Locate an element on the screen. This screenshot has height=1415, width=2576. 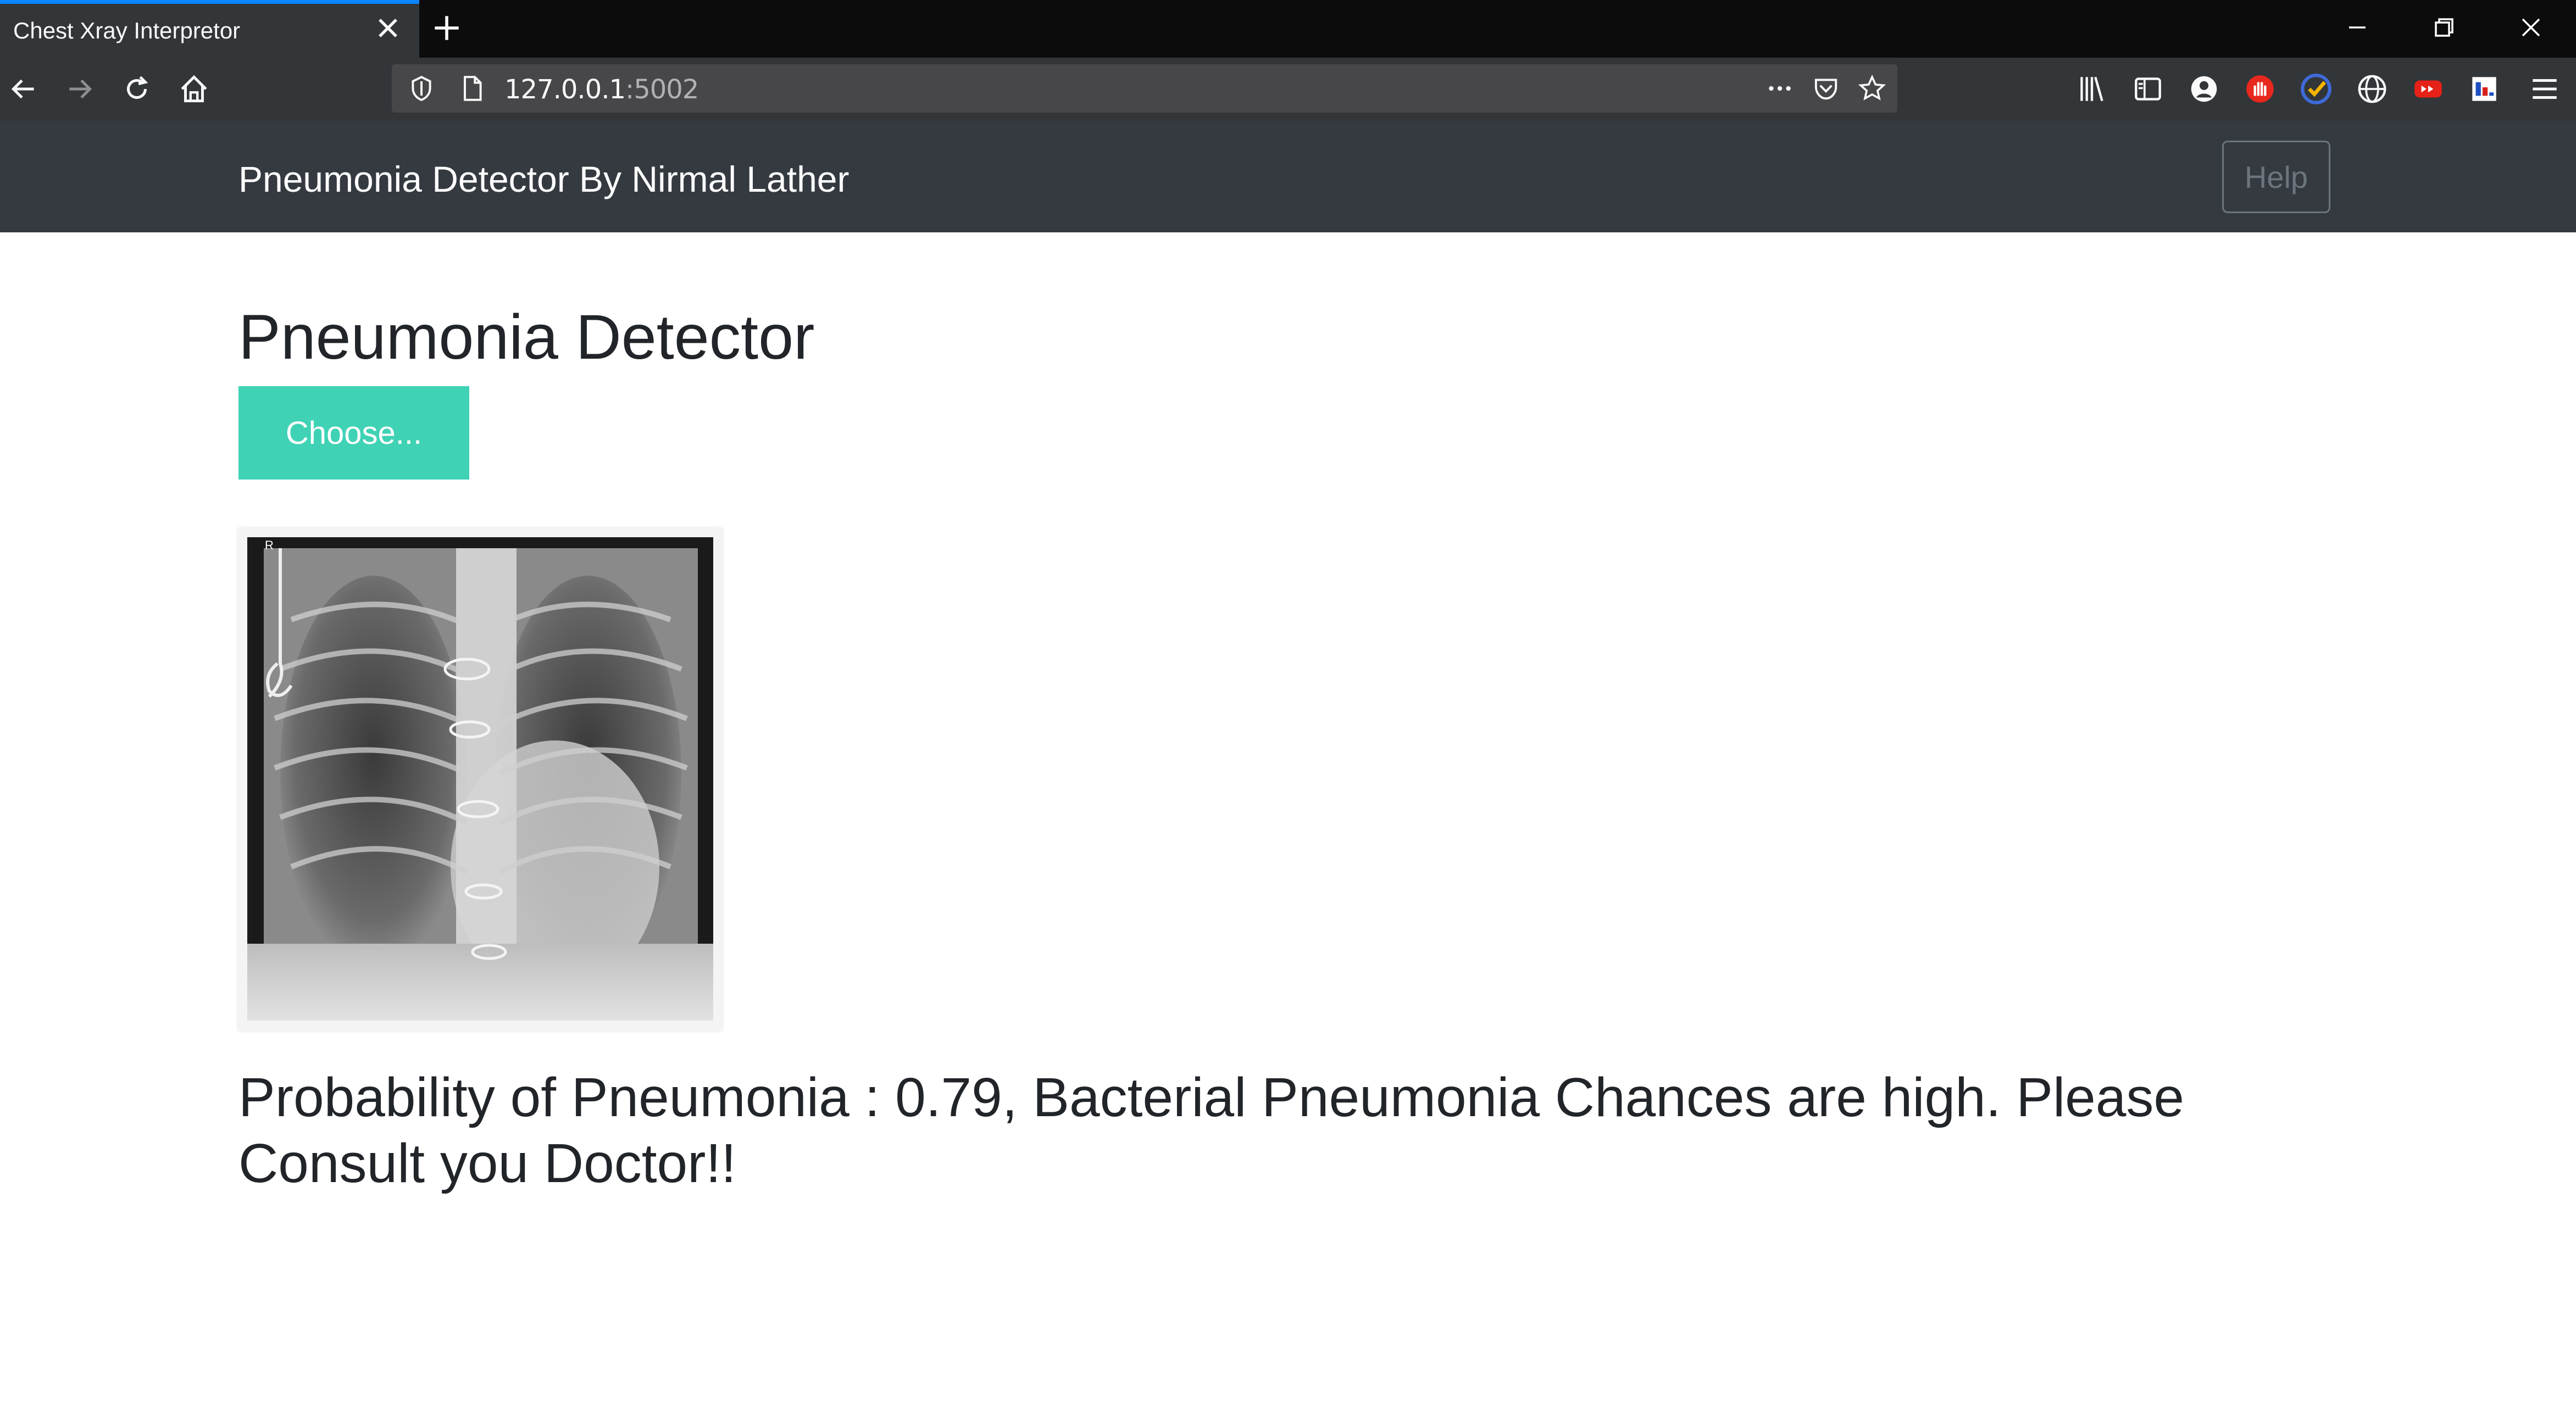
url-host: 127.0.0.1 is located at coordinates (565, 89).